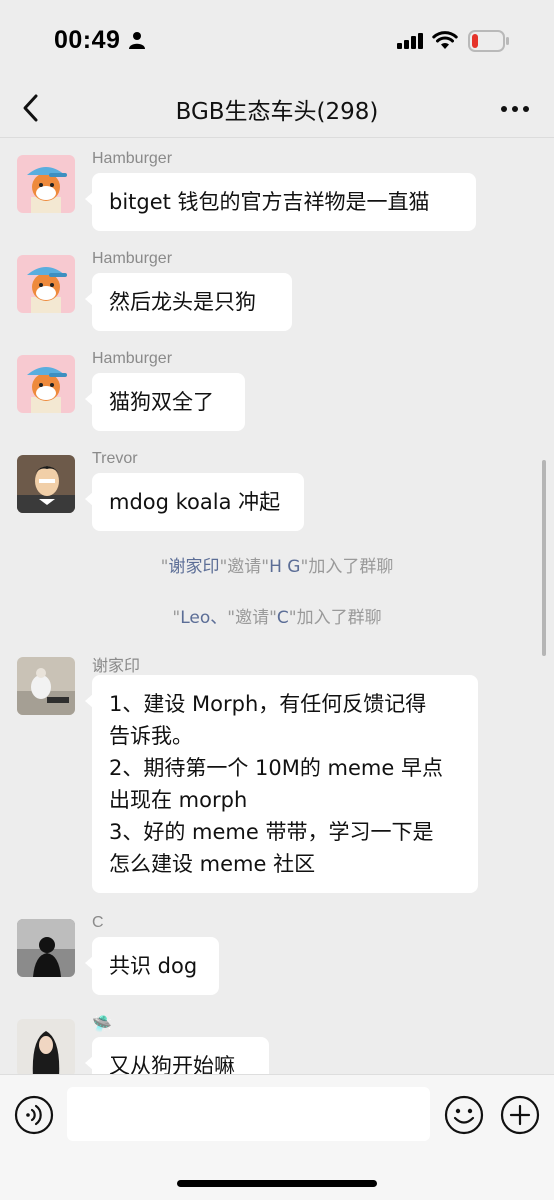 The width and height of the screenshot is (554, 1200). I want to click on message-line: 1、建设 Morph，有任何反馈记得, so click(268, 704).